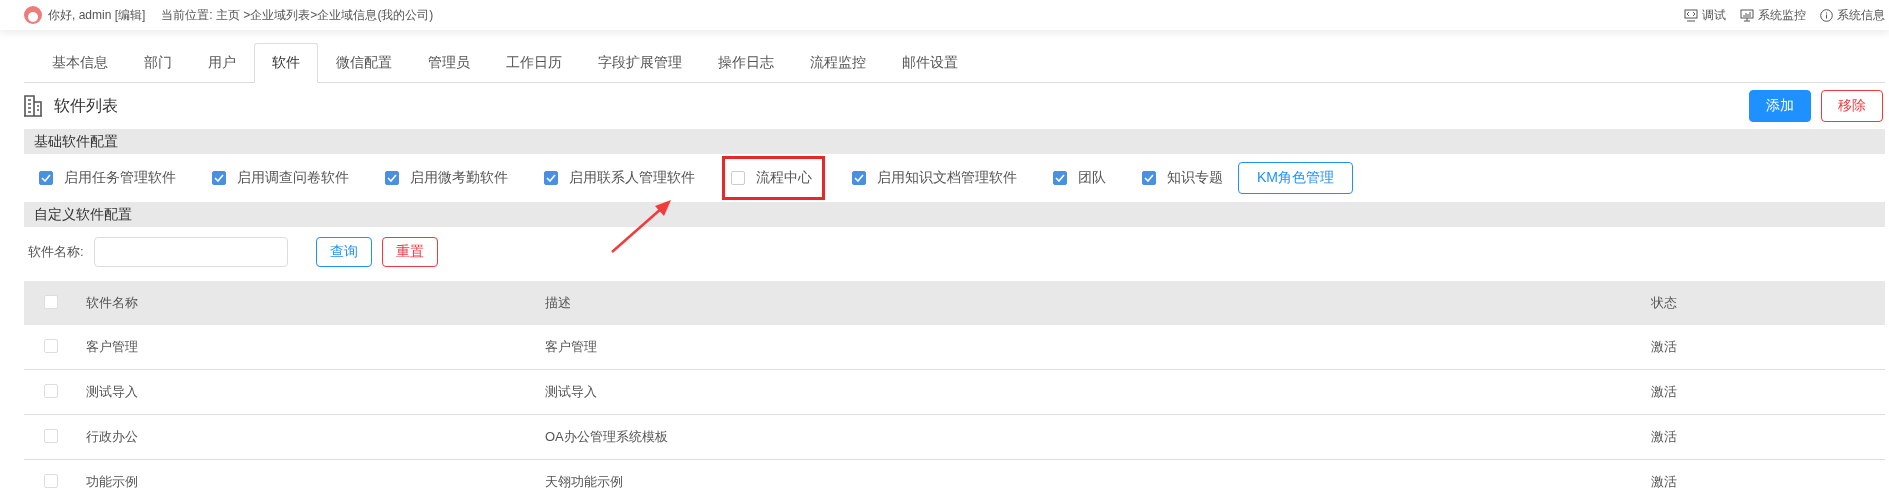  What do you see at coordinates (286, 63) in the screenshot?
I see `tab: 软件` at bounding box center [286, 63].